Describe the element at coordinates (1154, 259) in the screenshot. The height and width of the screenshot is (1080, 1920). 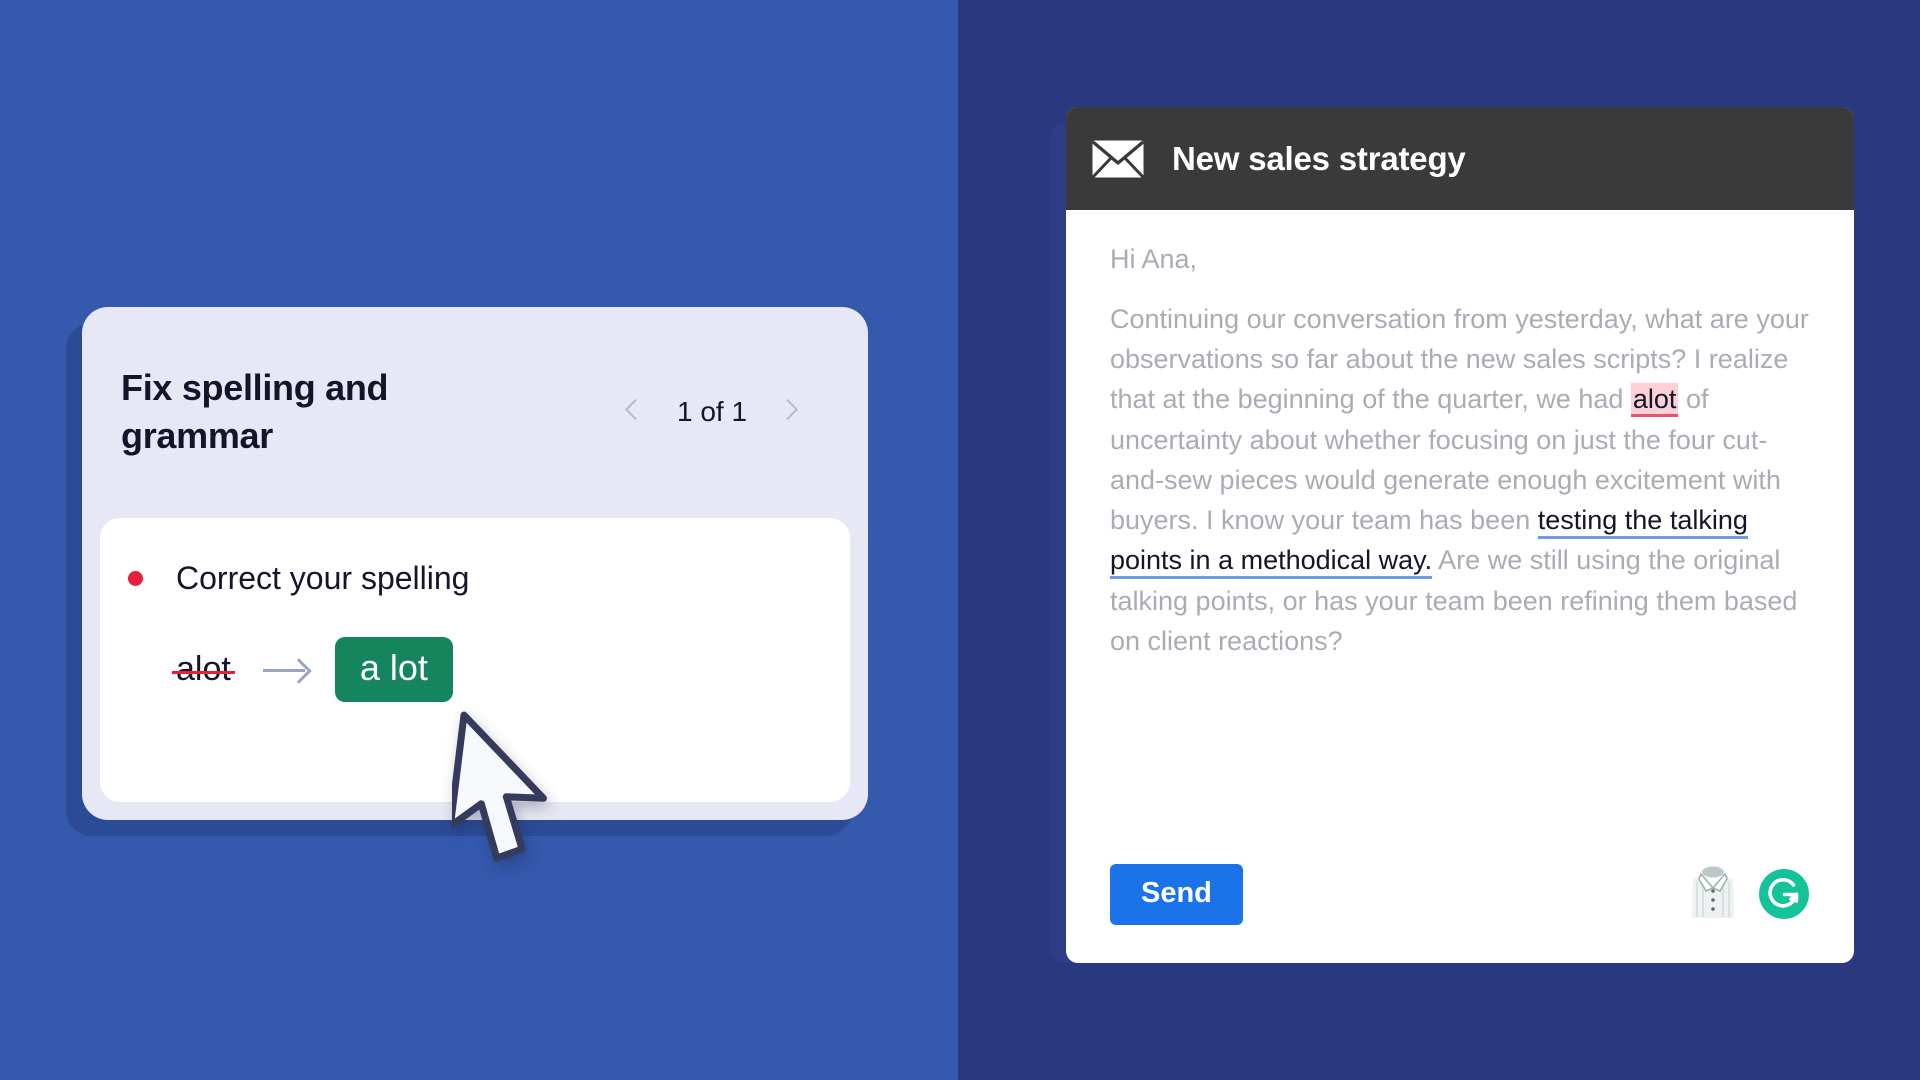
I see `email-greeting: Hi Ana,` at that location.